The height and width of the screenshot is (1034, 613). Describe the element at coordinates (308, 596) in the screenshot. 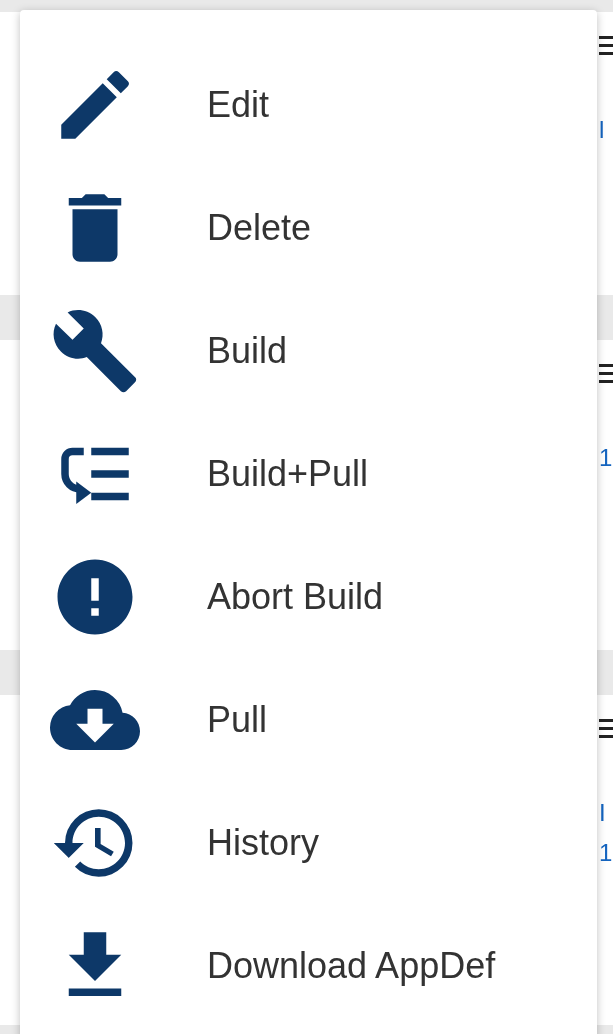

I see `menu-item: Abort Build` at that location.